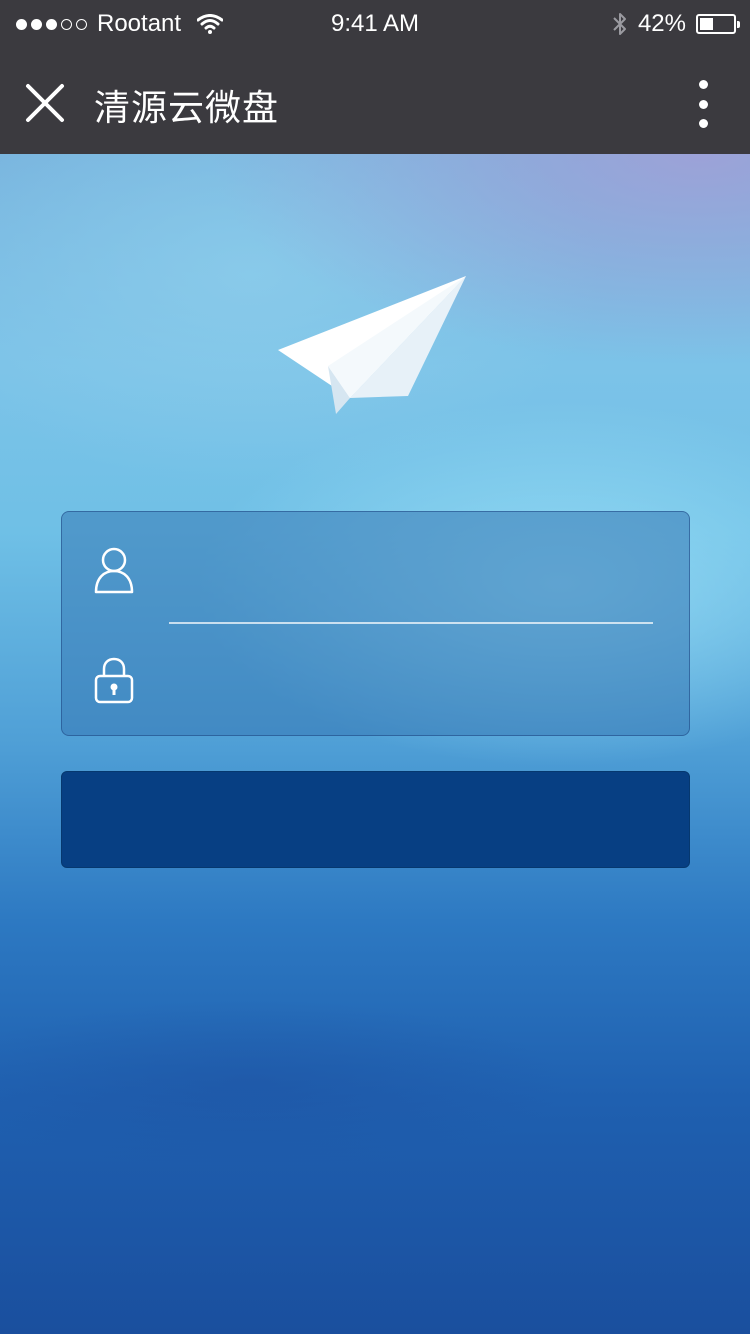 Image resolution: width=750 pixels, height=1334 pixels. I want to click on username-input, so click(412, 568).